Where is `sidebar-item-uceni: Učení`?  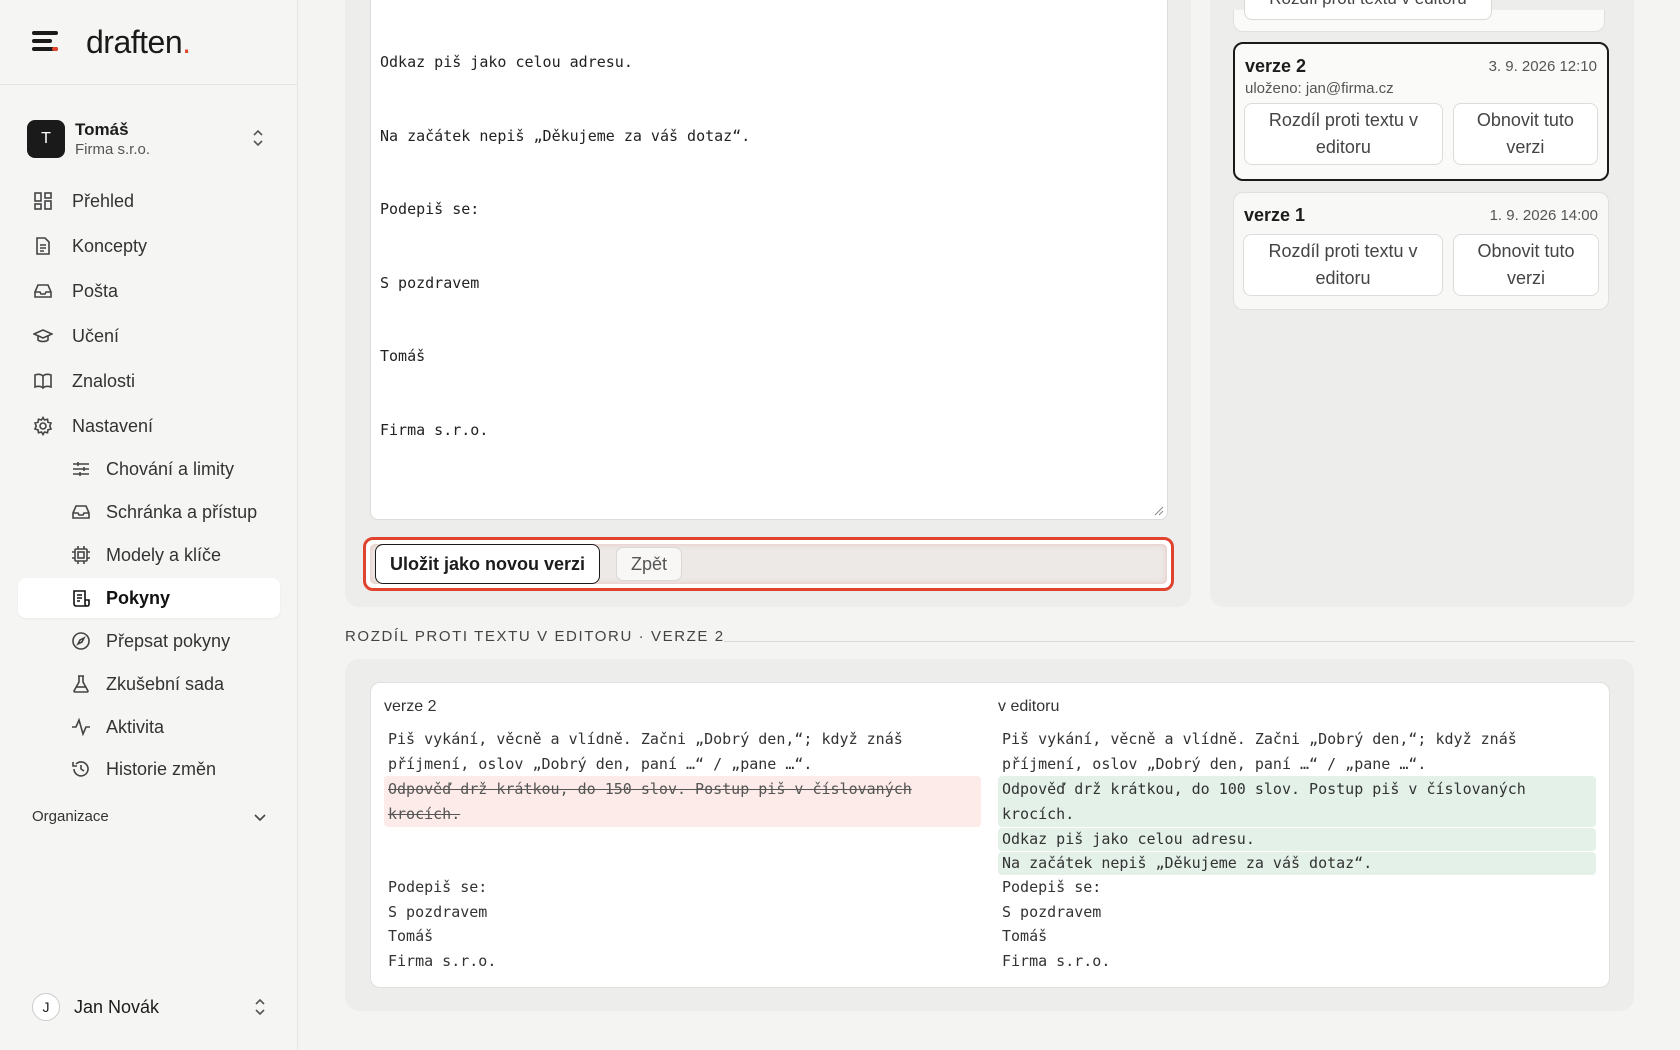 sidebar-item-uceni: Učení is located at coordinates (149, 336).